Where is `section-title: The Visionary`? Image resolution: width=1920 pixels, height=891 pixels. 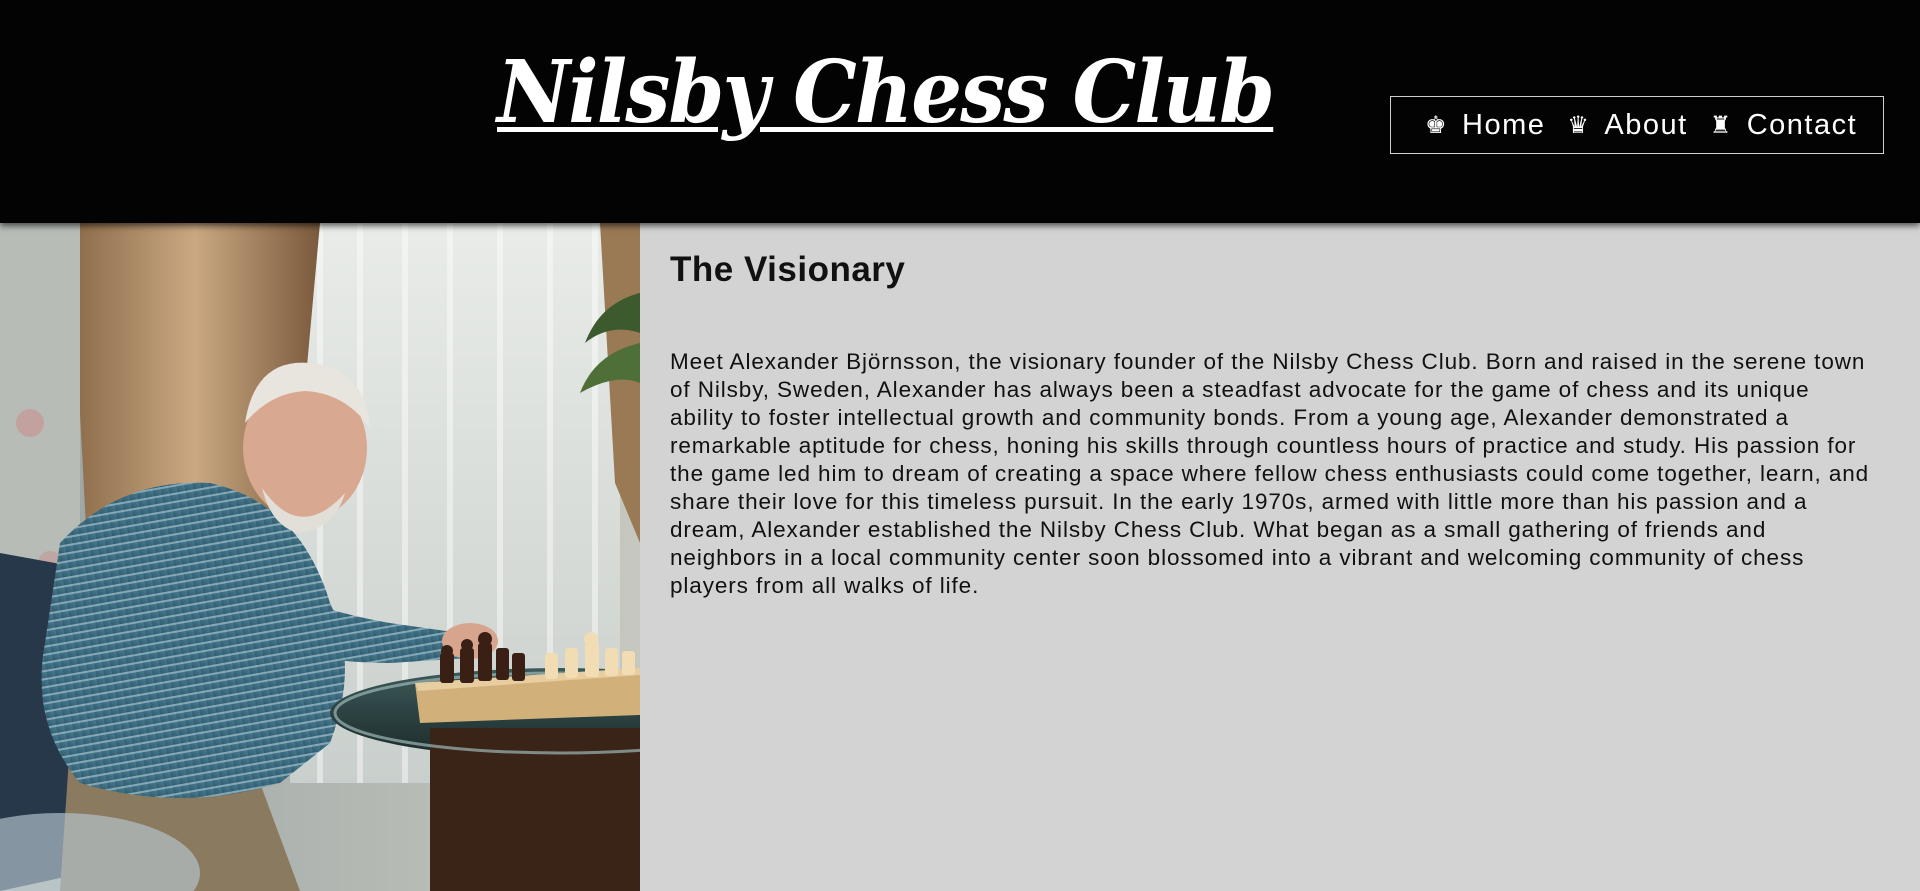 section-title: The Visionary is located at coordinates (788, 269).